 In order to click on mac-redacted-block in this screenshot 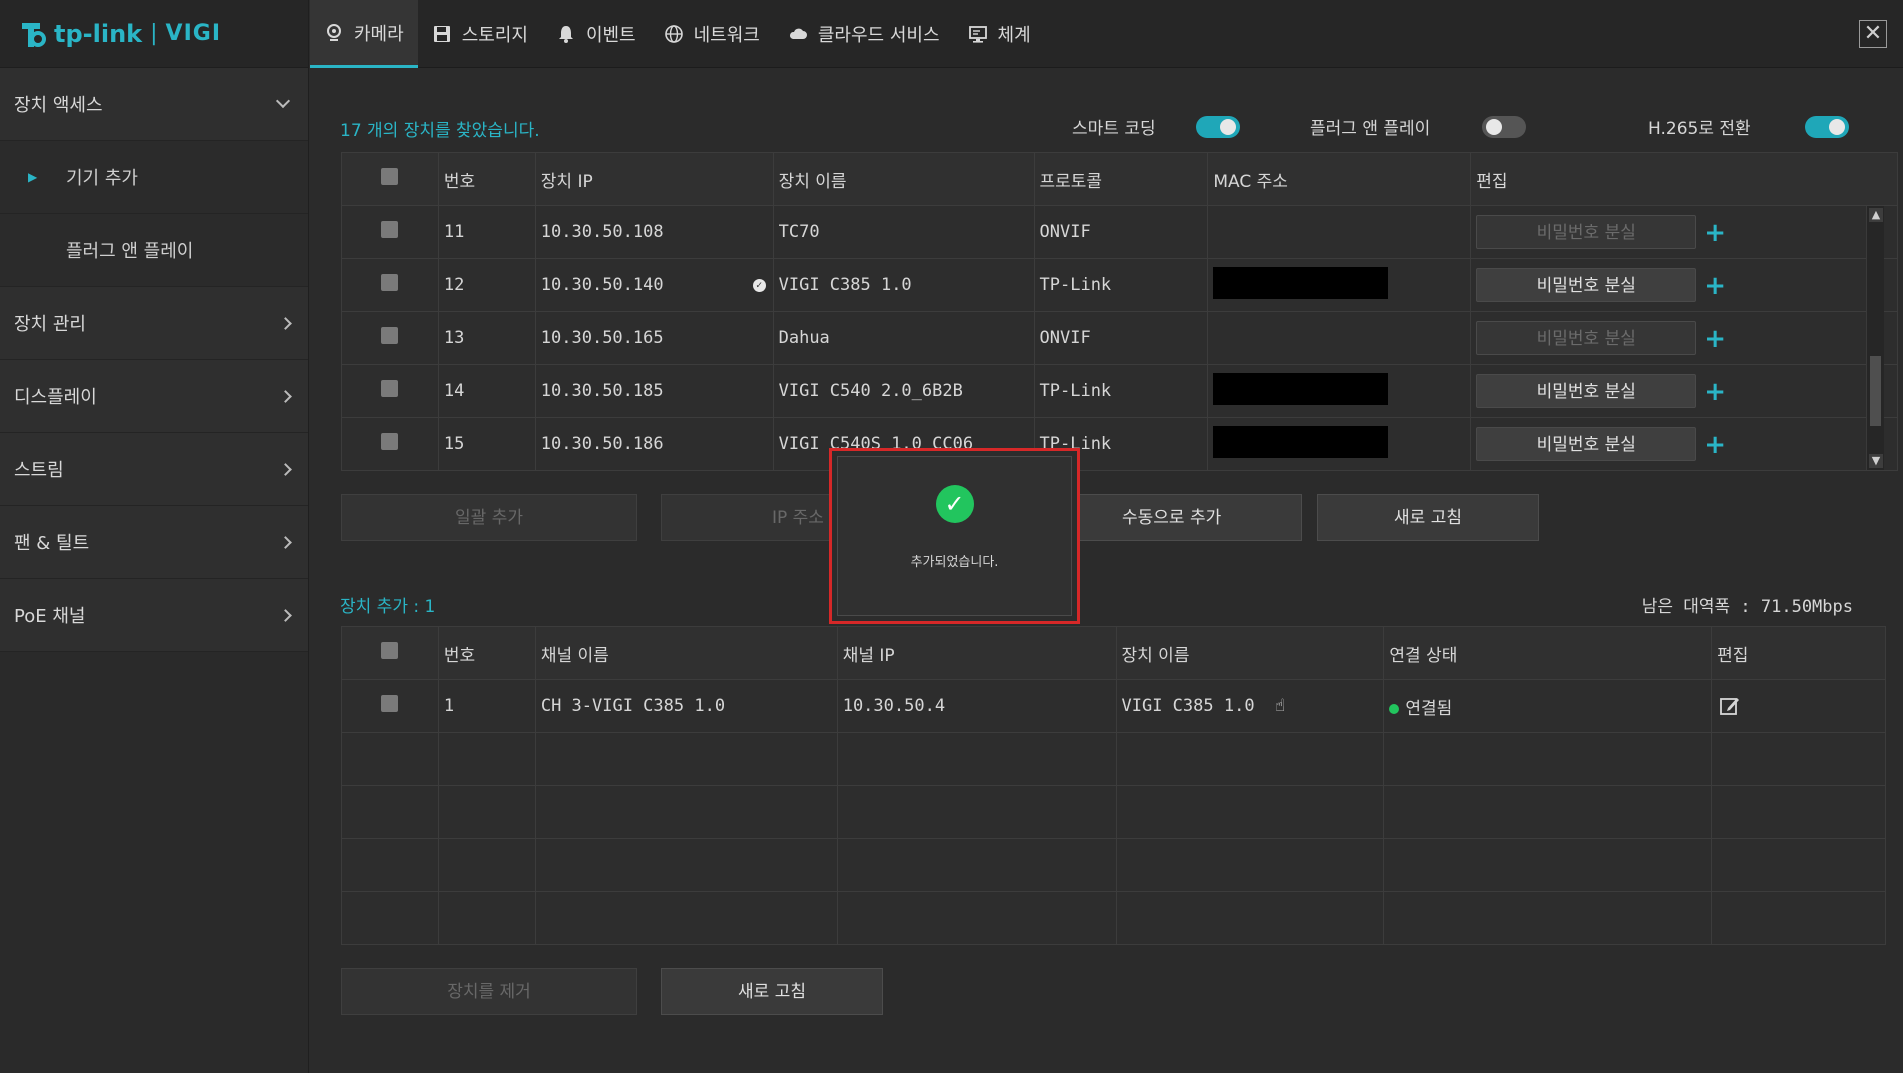, I will do `click(1301, 441)`.